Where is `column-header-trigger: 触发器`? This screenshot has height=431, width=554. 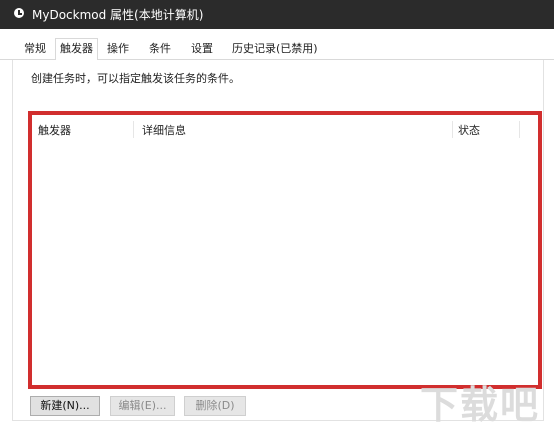 column-header-trigger: 触发器 is located at coordinates (54, 130).